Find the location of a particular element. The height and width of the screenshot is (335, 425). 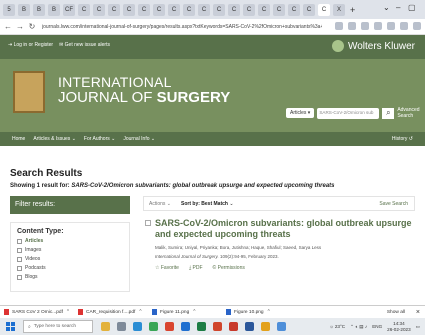

tab-active: C is located at coordinates (324, 9).